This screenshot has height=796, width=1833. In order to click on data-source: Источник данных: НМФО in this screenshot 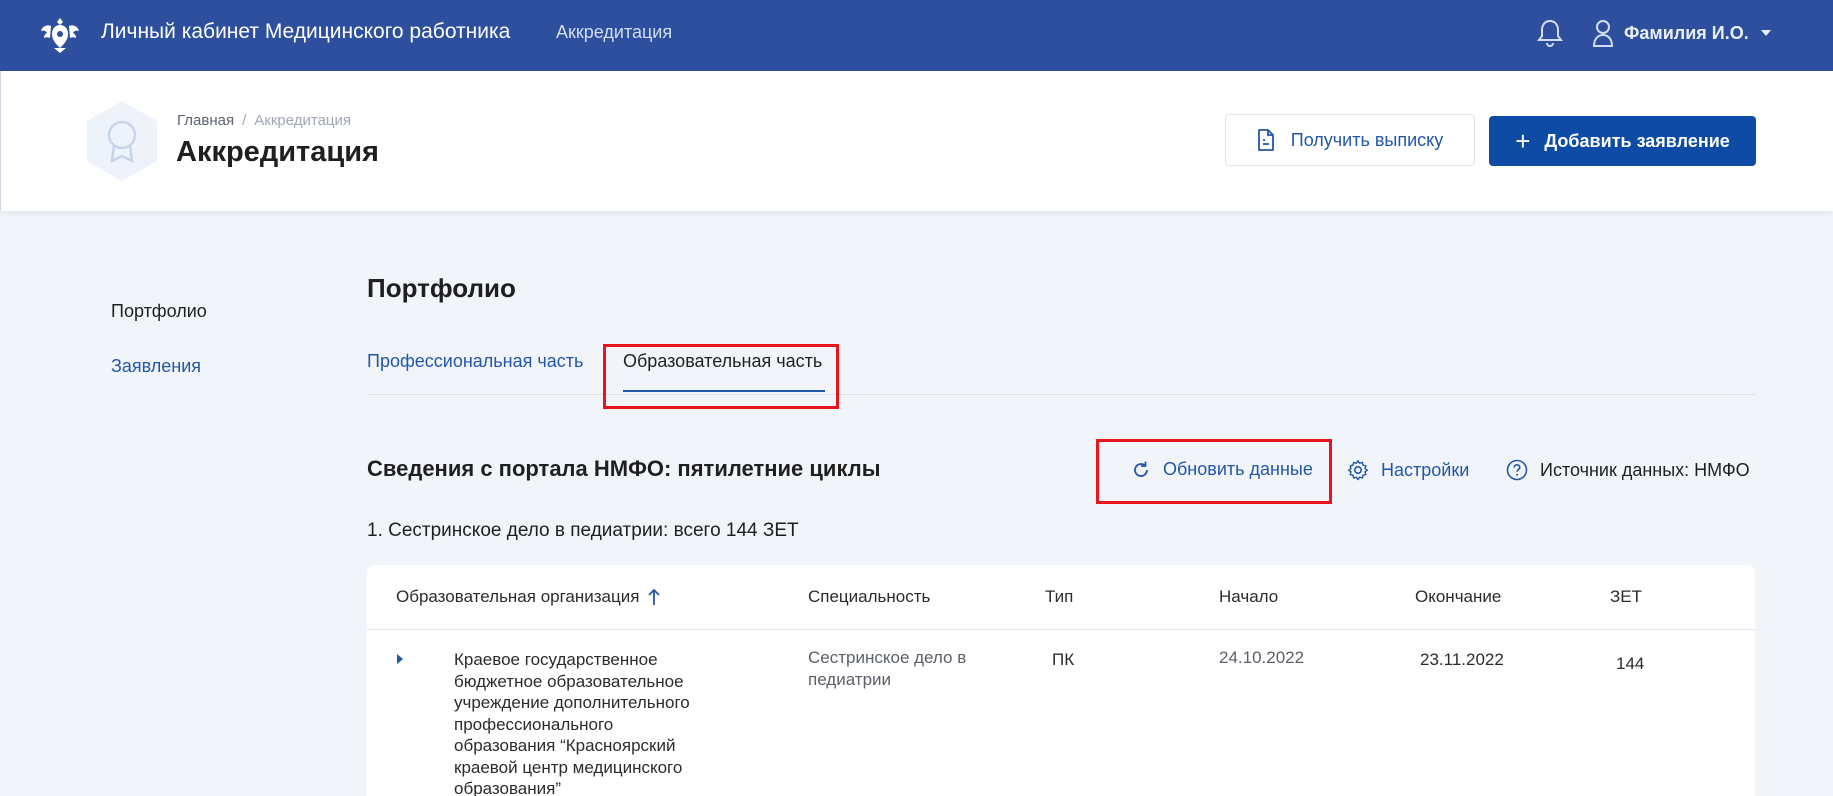, I will do `click(1628, 470)`.